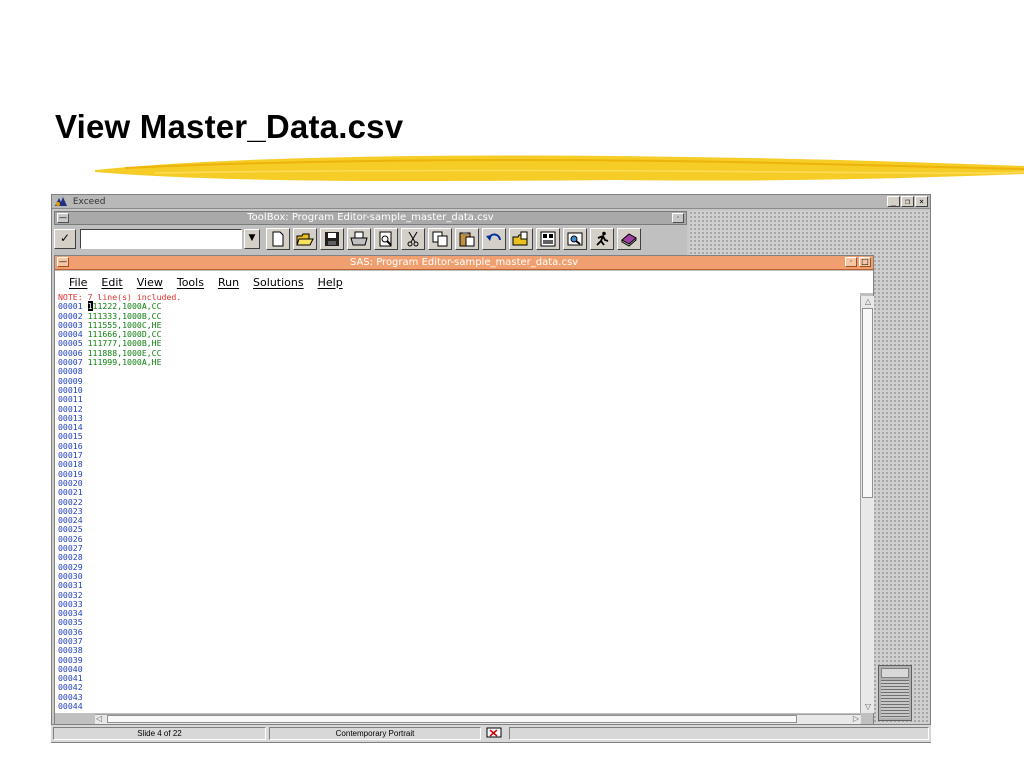 This screenshot has width=1024, height=768. I want to click on editor-line: 00021, so click(459, 492).